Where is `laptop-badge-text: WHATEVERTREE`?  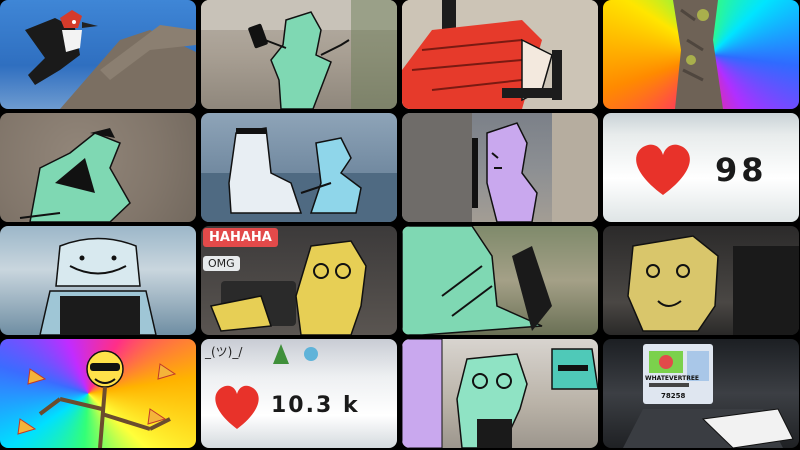
laptop-badge-text: WHATEVERTREE is located at coordinates (672, 378).